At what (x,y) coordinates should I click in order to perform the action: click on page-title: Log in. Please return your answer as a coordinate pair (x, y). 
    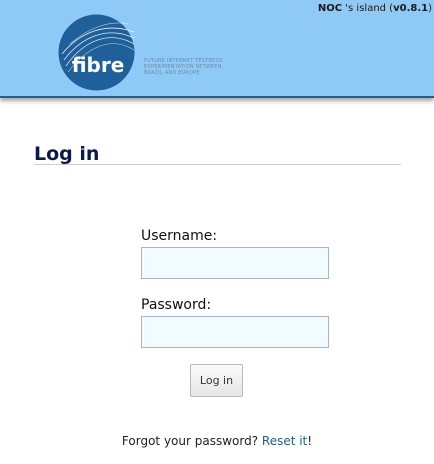
    Looking at the image, I should click on (67, 154).